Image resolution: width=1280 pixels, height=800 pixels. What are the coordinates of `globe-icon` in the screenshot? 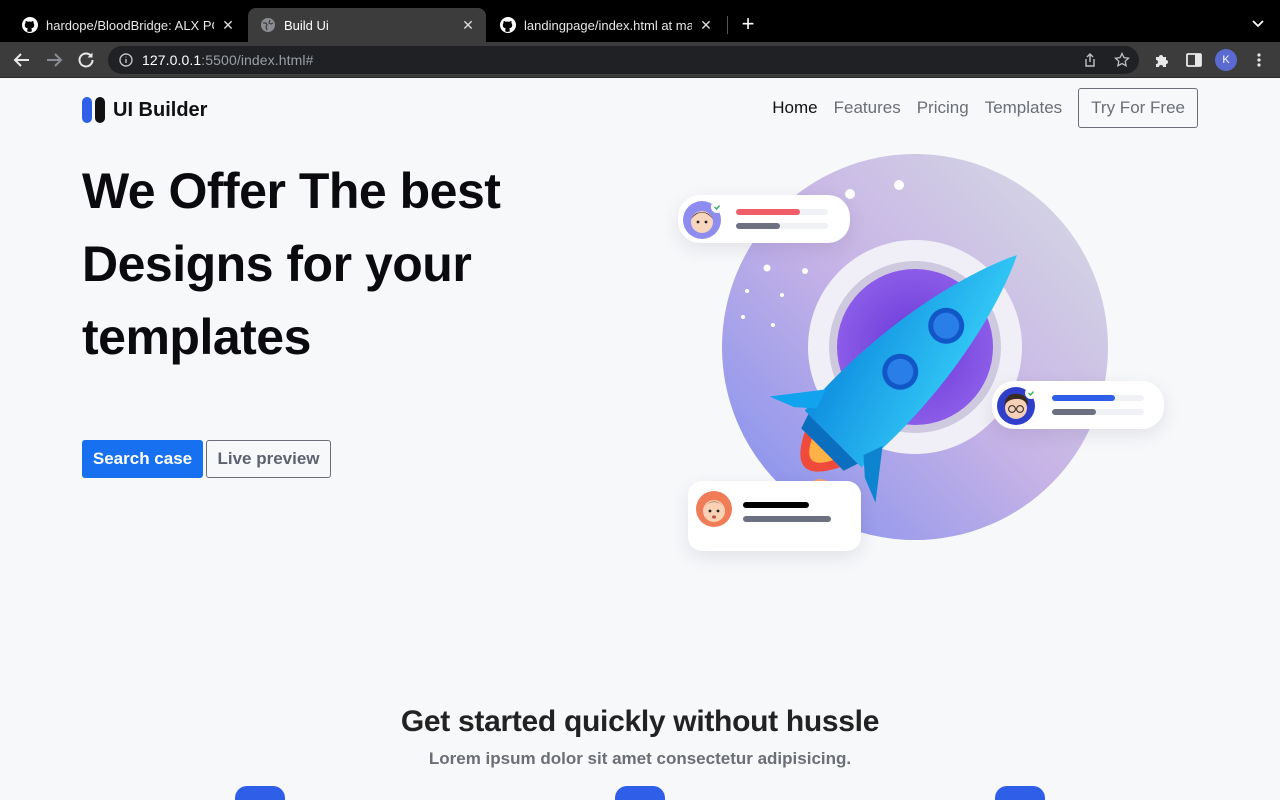 It's located at (268, 25).